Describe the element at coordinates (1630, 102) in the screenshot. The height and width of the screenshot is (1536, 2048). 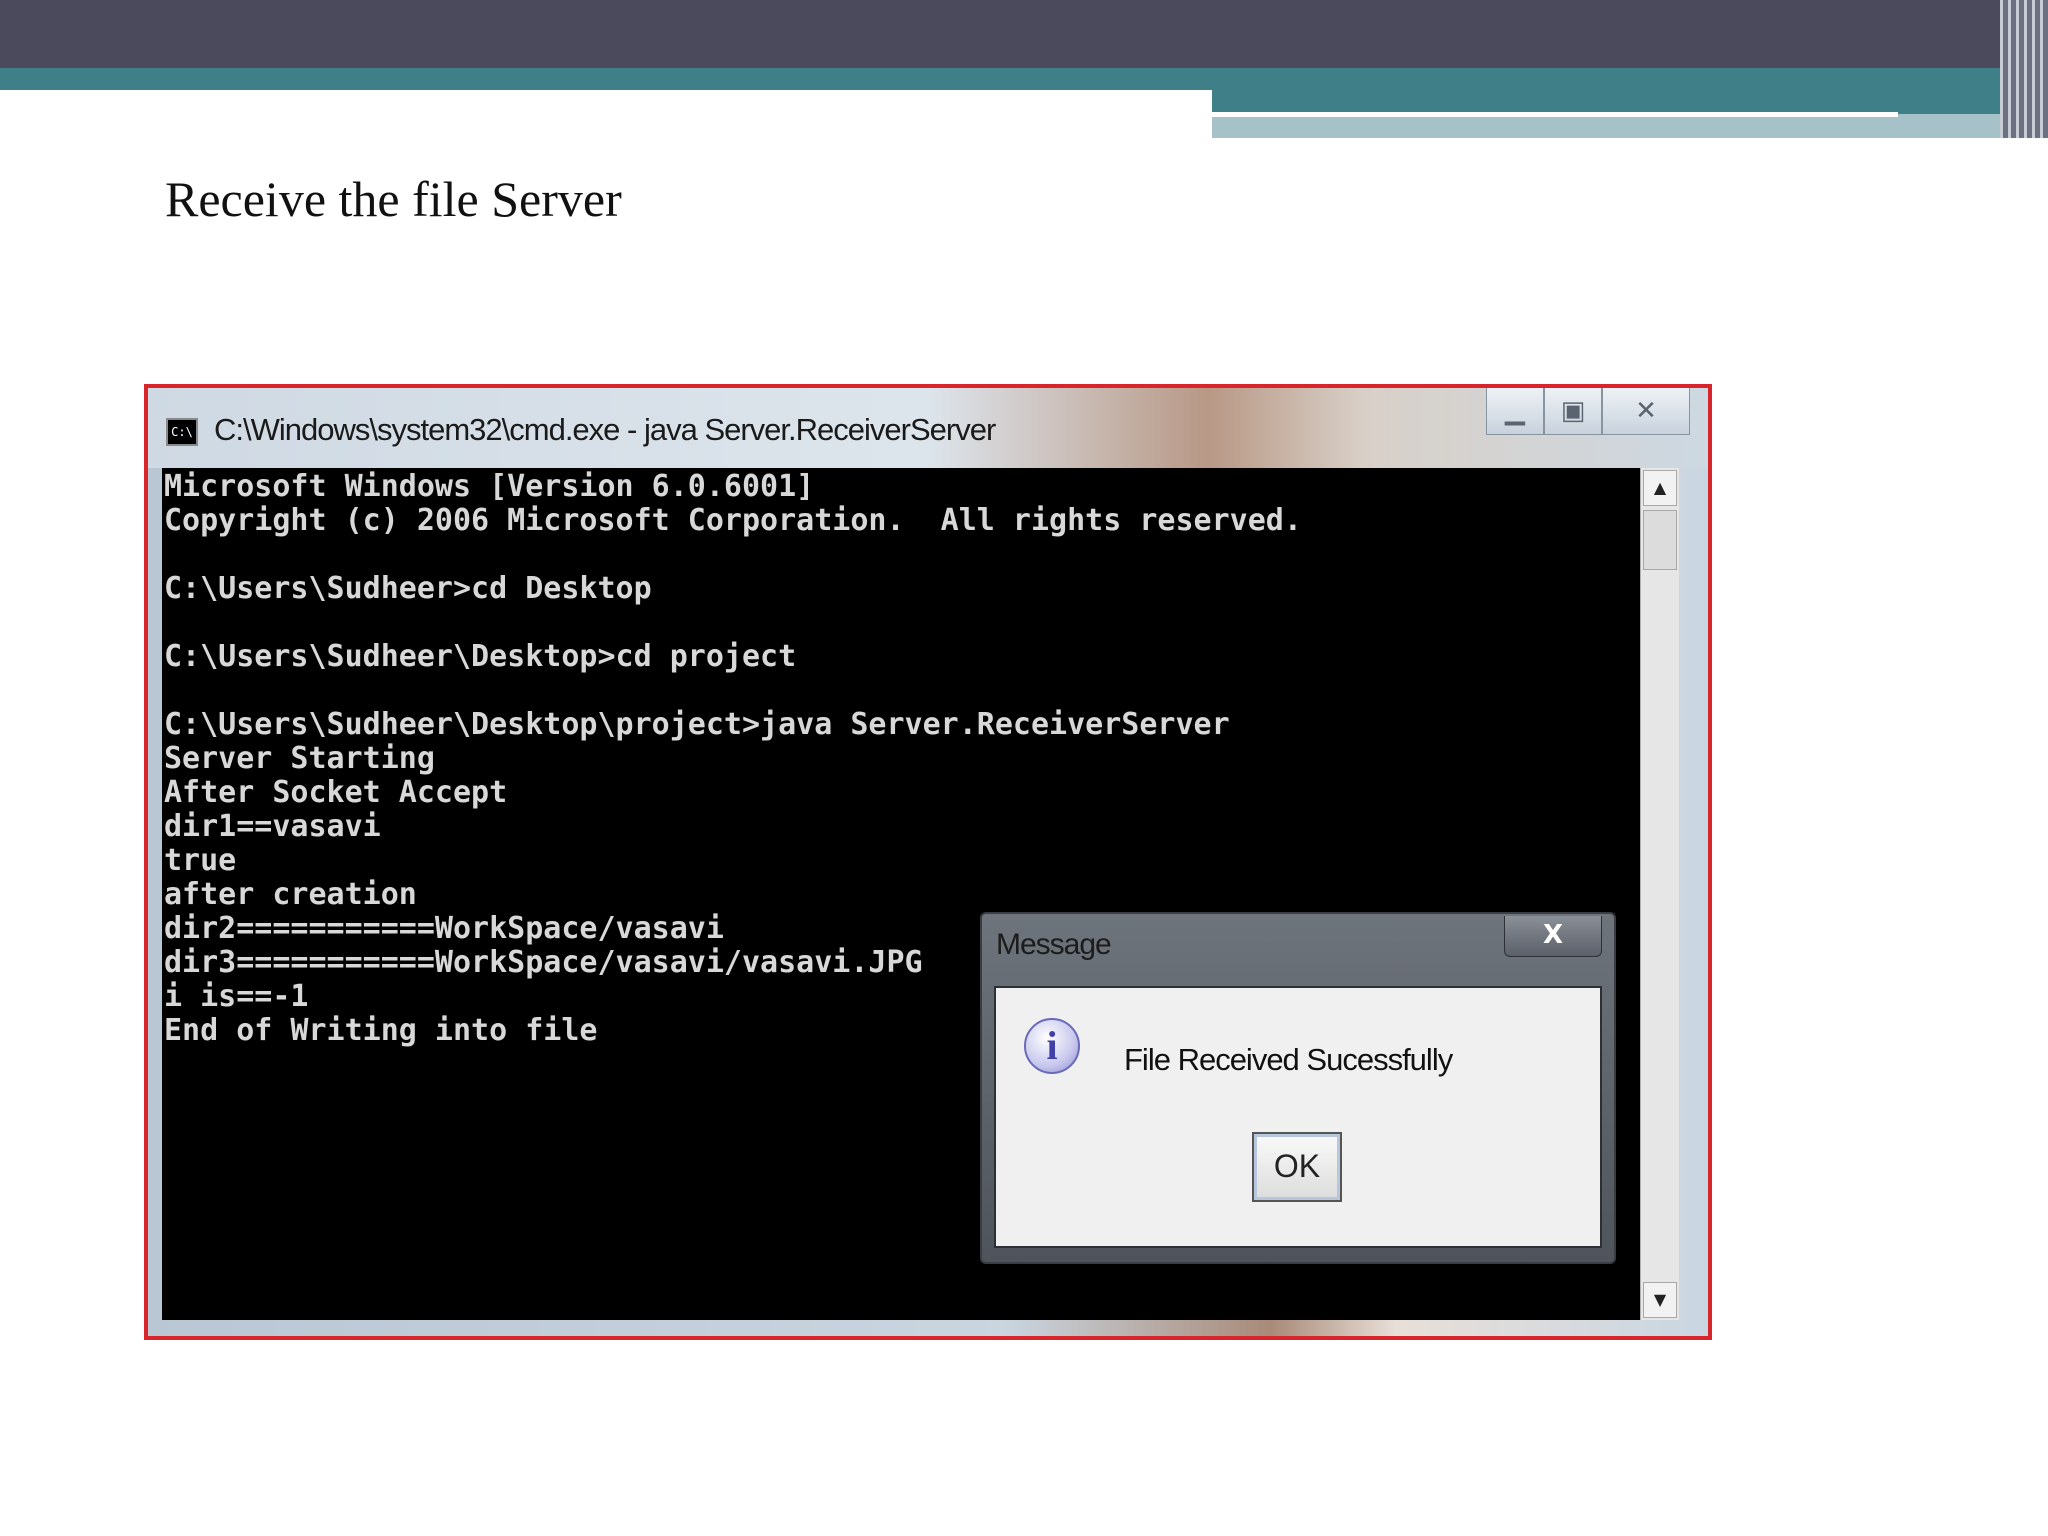
I see `slide-header-accent-right` at that location.